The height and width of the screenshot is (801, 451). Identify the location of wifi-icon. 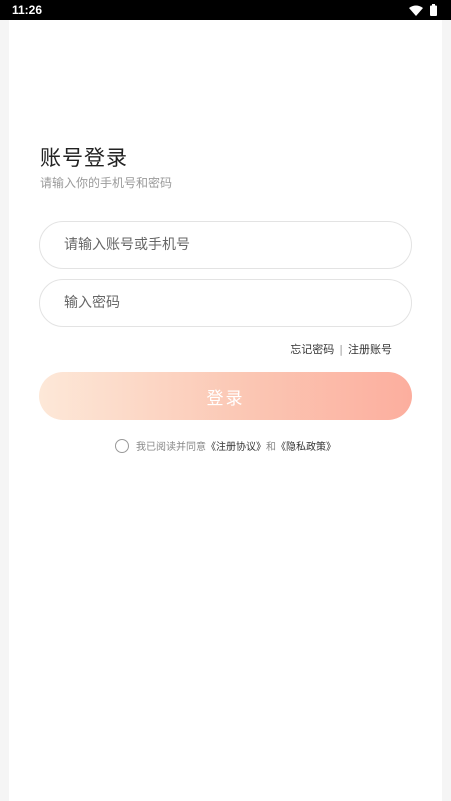
(416, 10).